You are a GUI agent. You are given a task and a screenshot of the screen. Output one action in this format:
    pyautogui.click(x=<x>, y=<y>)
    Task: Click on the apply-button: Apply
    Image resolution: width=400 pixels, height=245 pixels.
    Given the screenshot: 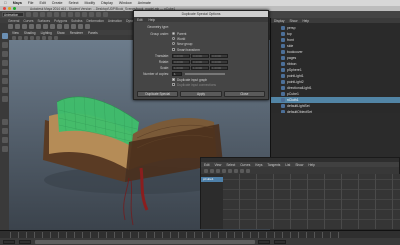 What is the action you would take?
    pyautogui.click(x=201, y=94)
    